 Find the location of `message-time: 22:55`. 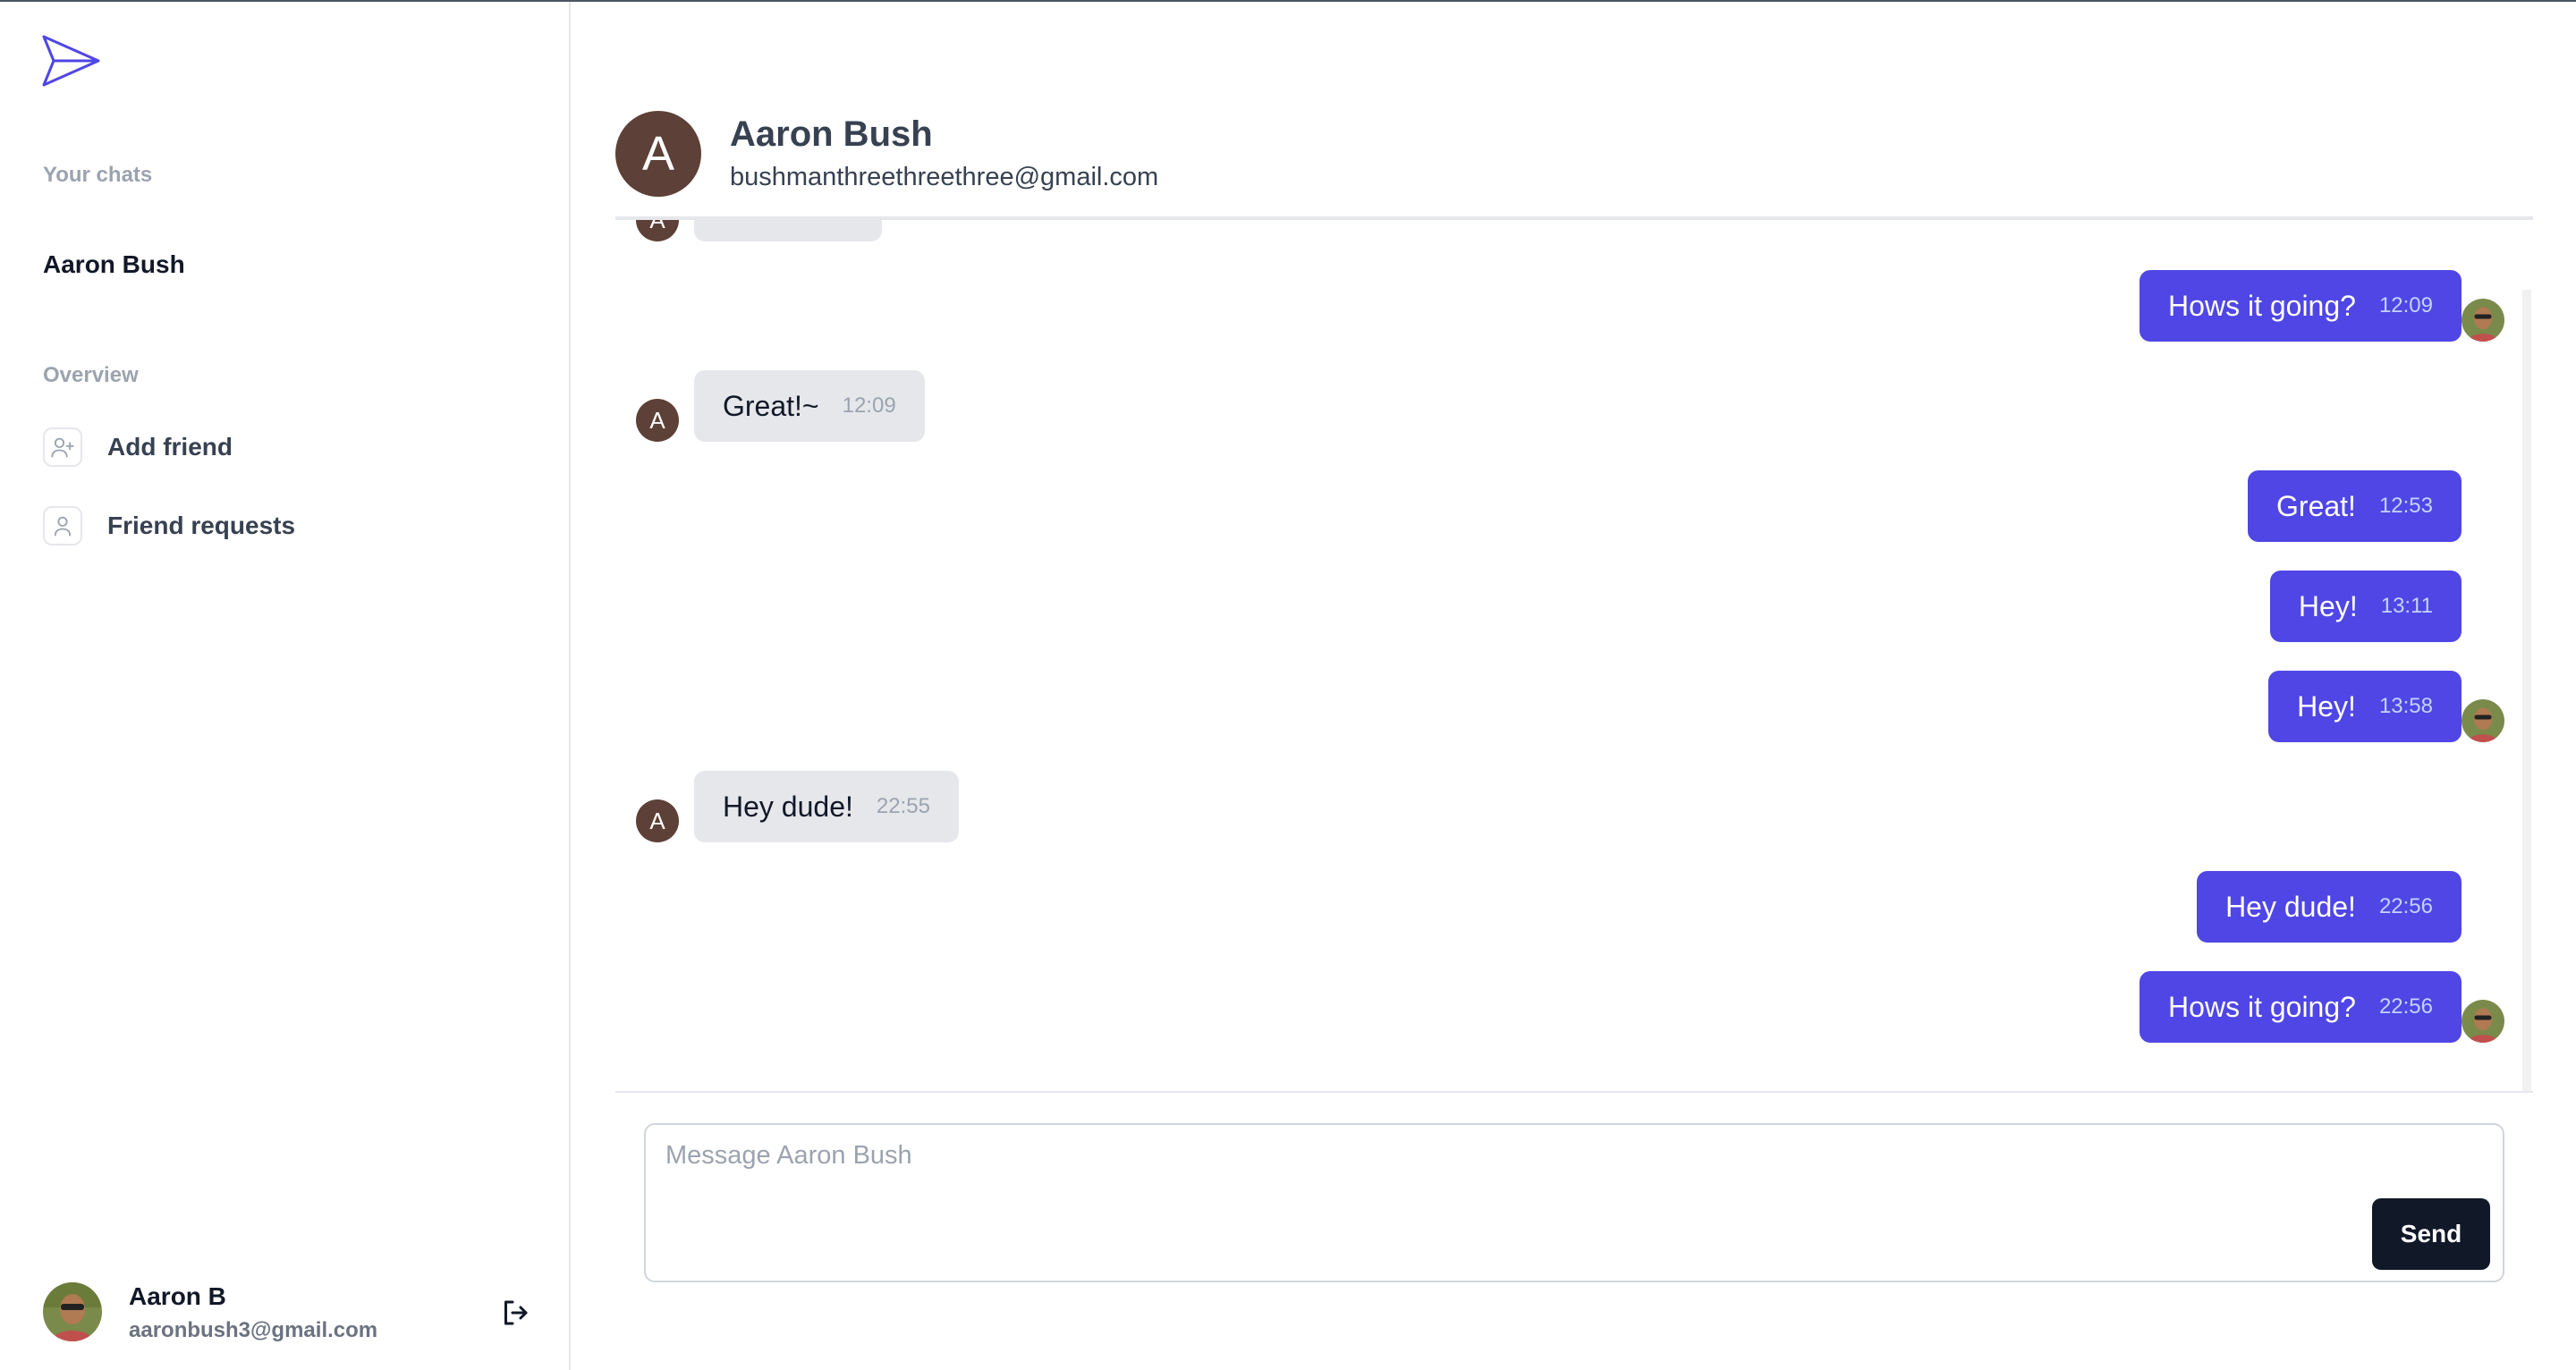

message-time: 22:55 is located at coordinates (903, 806).